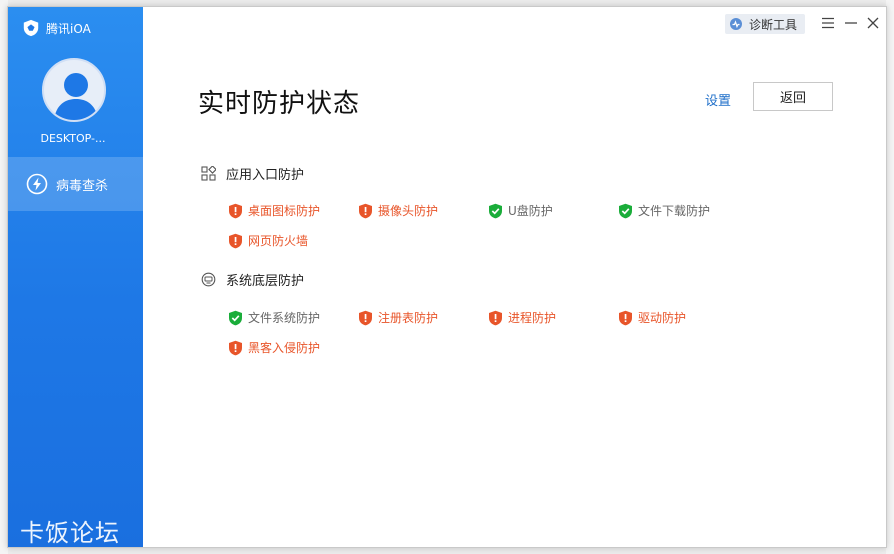  Describe the element at coordinates (75, 277) in the screenshot. I see `sidebar: 腾讯iOA DESKTOP-... 病毒查杀 卡饭论坛` at that location.